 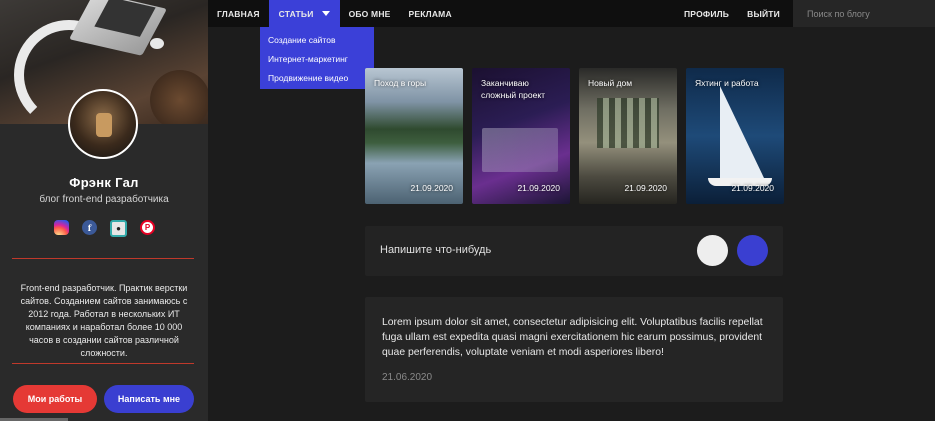 I want to click on dropdown-item-video: Продвижение видео, so click(x=317, y=81).